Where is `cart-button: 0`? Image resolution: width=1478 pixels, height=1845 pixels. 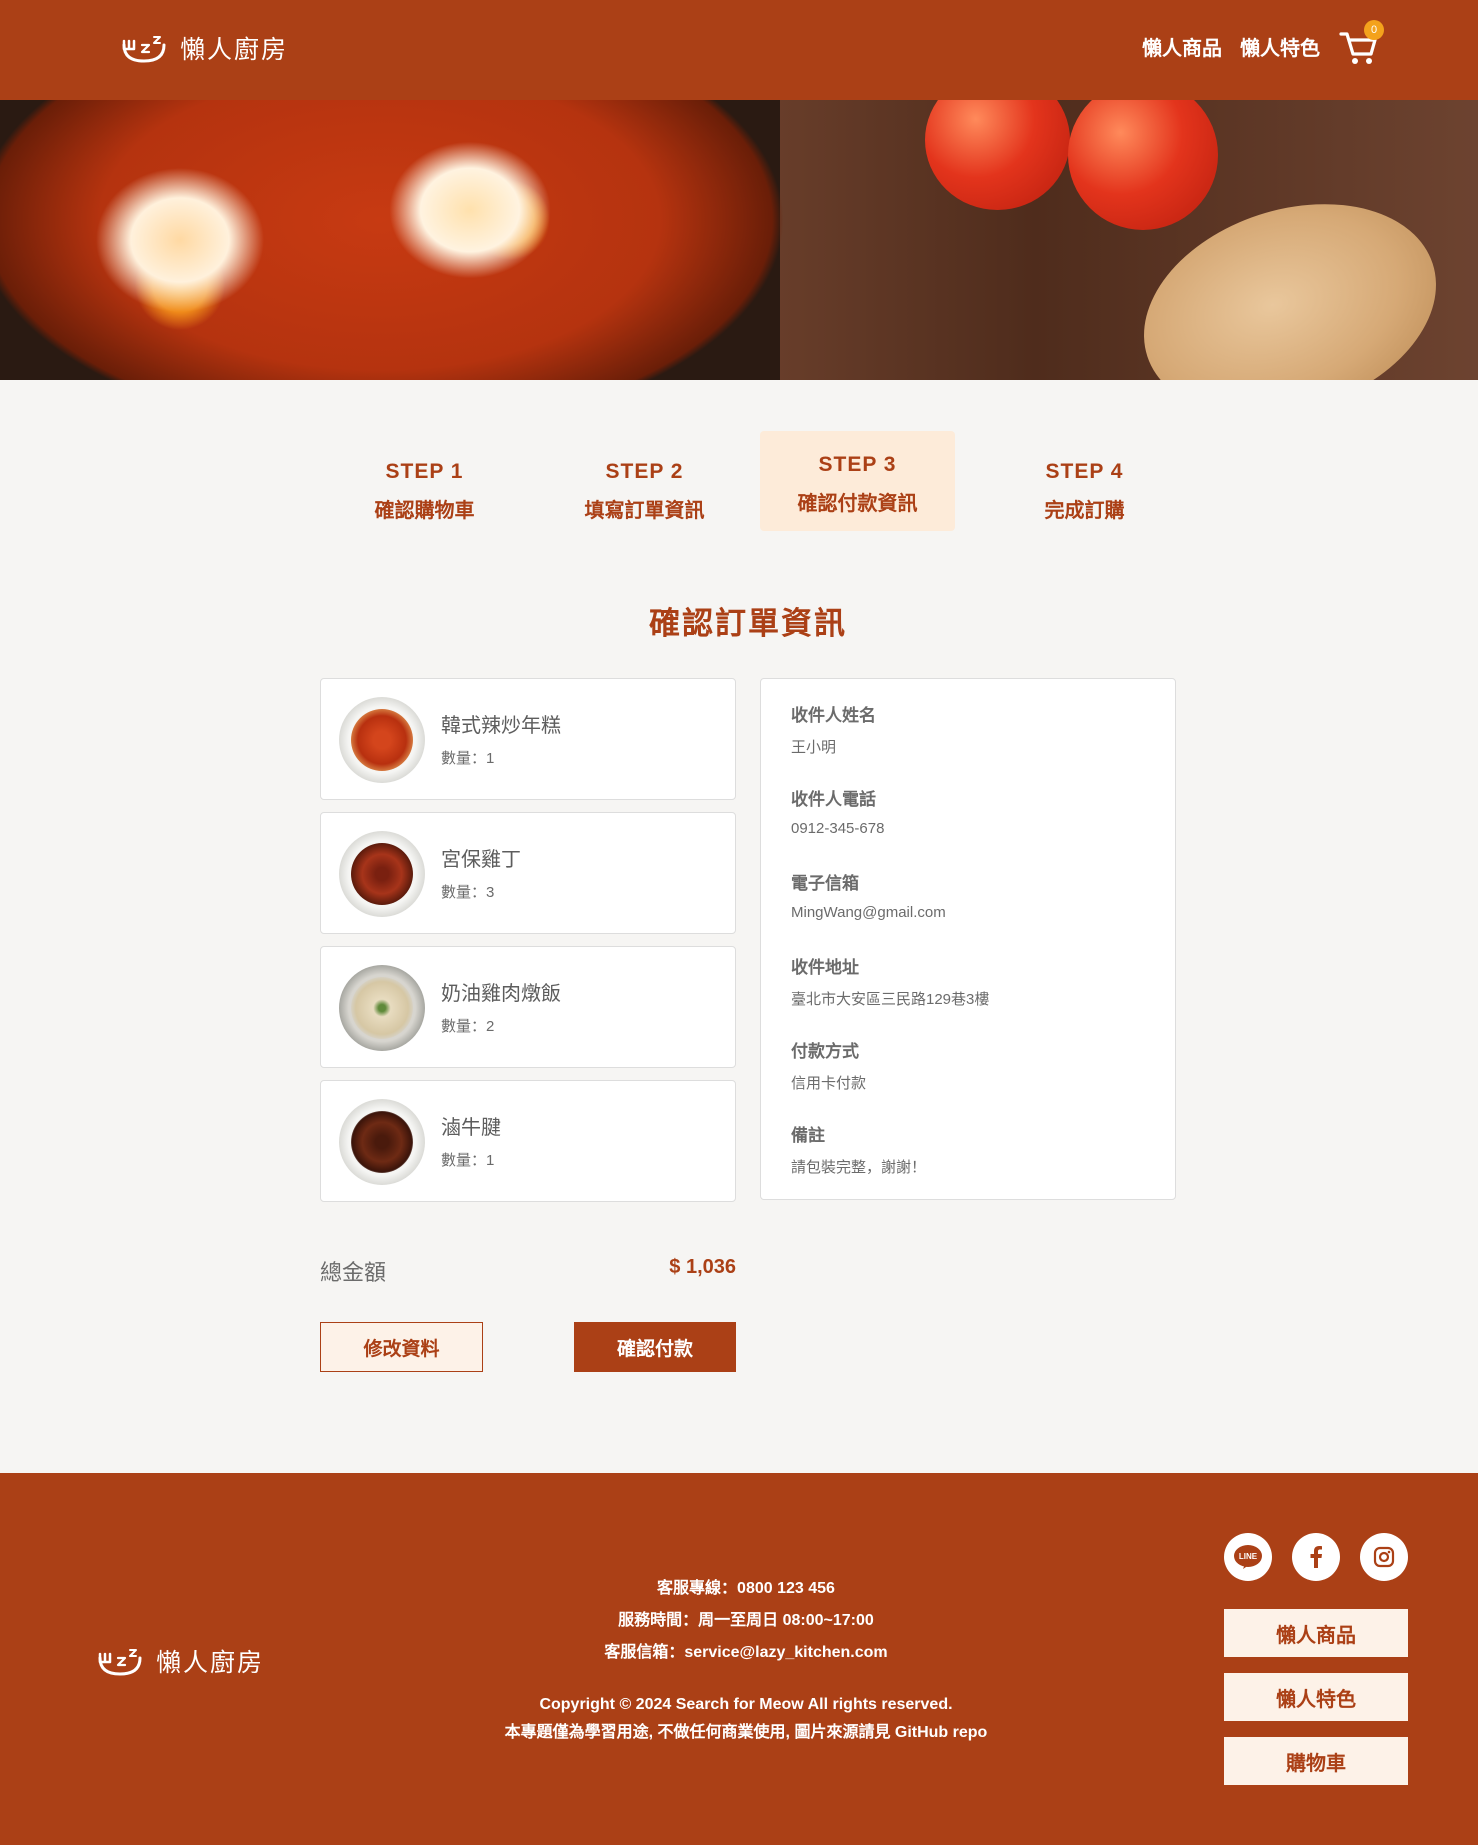
cart-button: 0 is located at coordinates (1361, 44).